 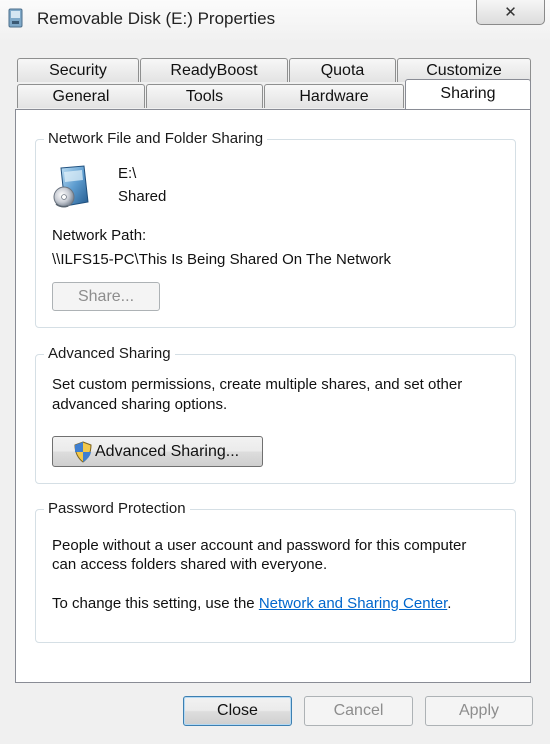 I want to click on tab-hardware: Hardware, so click(x=334, y=96).